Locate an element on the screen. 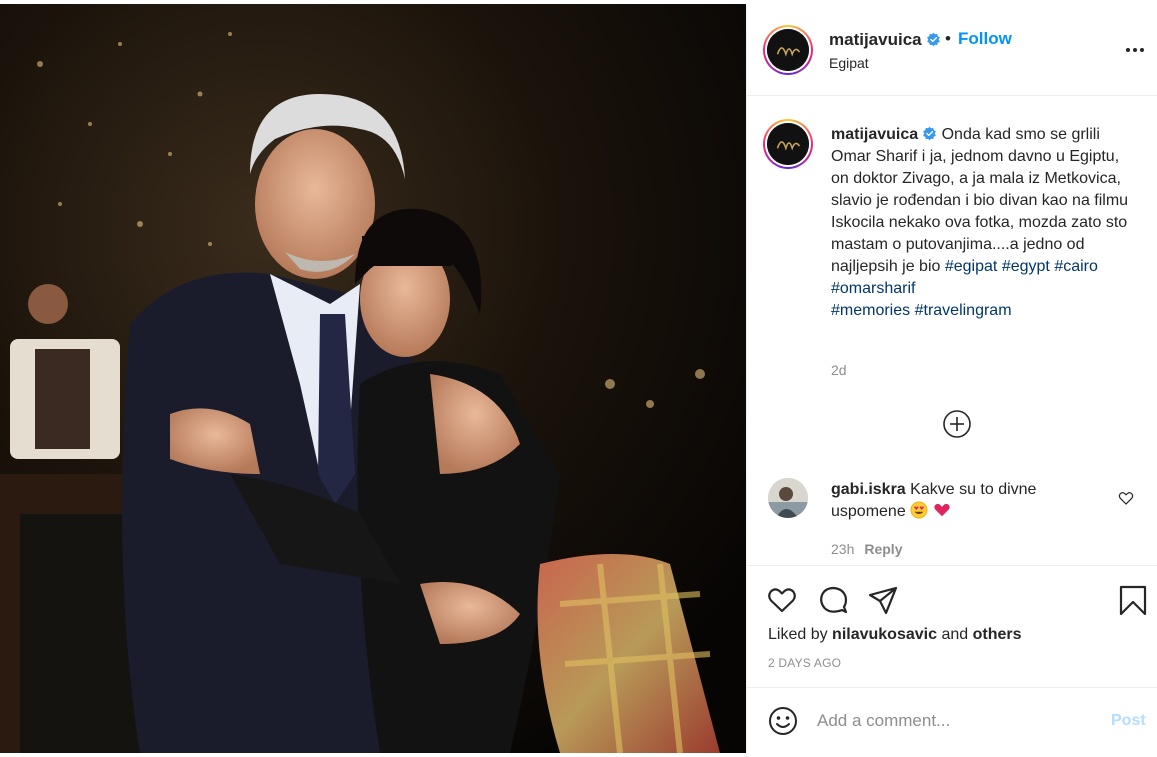  commenter-avatar is located at coordinates (788, 498).